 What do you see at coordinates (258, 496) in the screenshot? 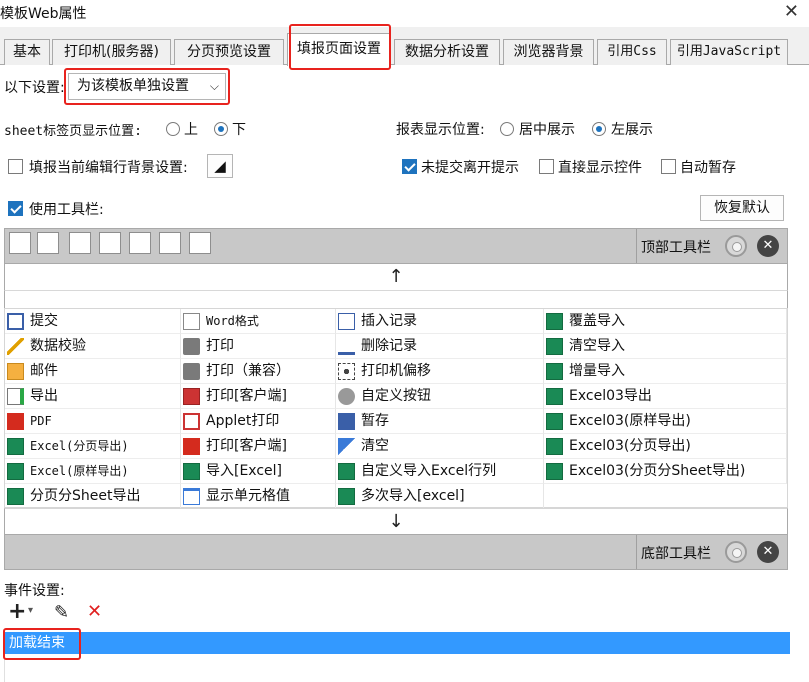
I see `button-show-cell-value: 显示单元格值` at bounding box center [258, 496].